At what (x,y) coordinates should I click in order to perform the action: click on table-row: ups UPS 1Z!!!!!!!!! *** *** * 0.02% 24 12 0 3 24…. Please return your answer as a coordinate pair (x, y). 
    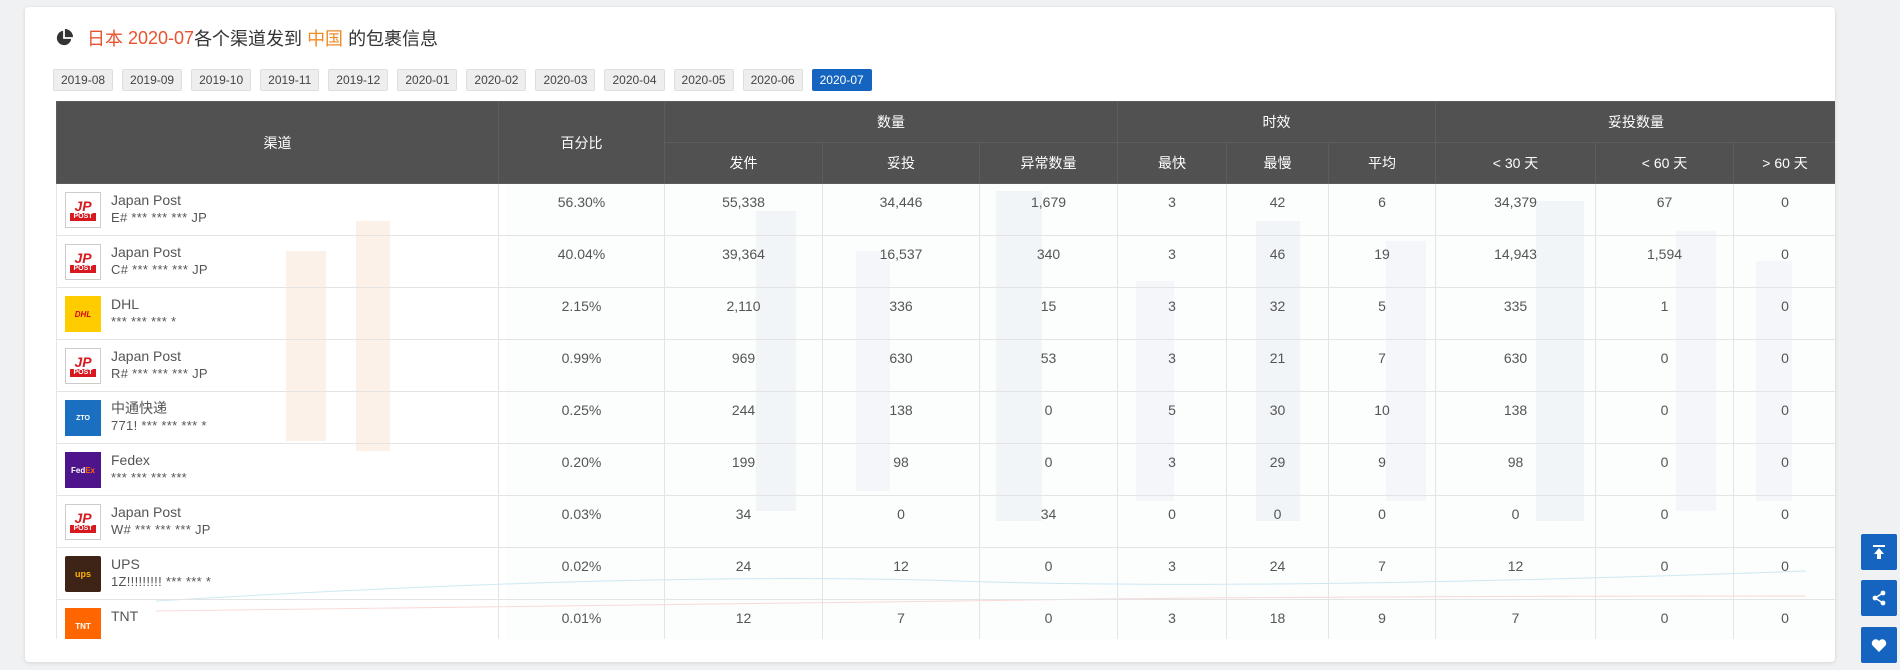
    Looking at the image, I should click on (945, 573).